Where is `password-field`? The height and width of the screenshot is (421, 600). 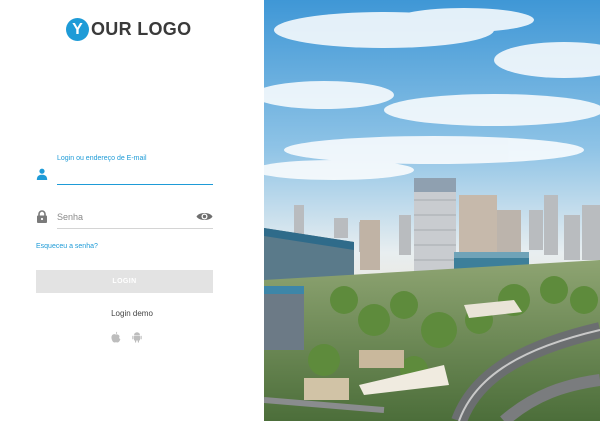 password-field is located at coordinates (124, 219).